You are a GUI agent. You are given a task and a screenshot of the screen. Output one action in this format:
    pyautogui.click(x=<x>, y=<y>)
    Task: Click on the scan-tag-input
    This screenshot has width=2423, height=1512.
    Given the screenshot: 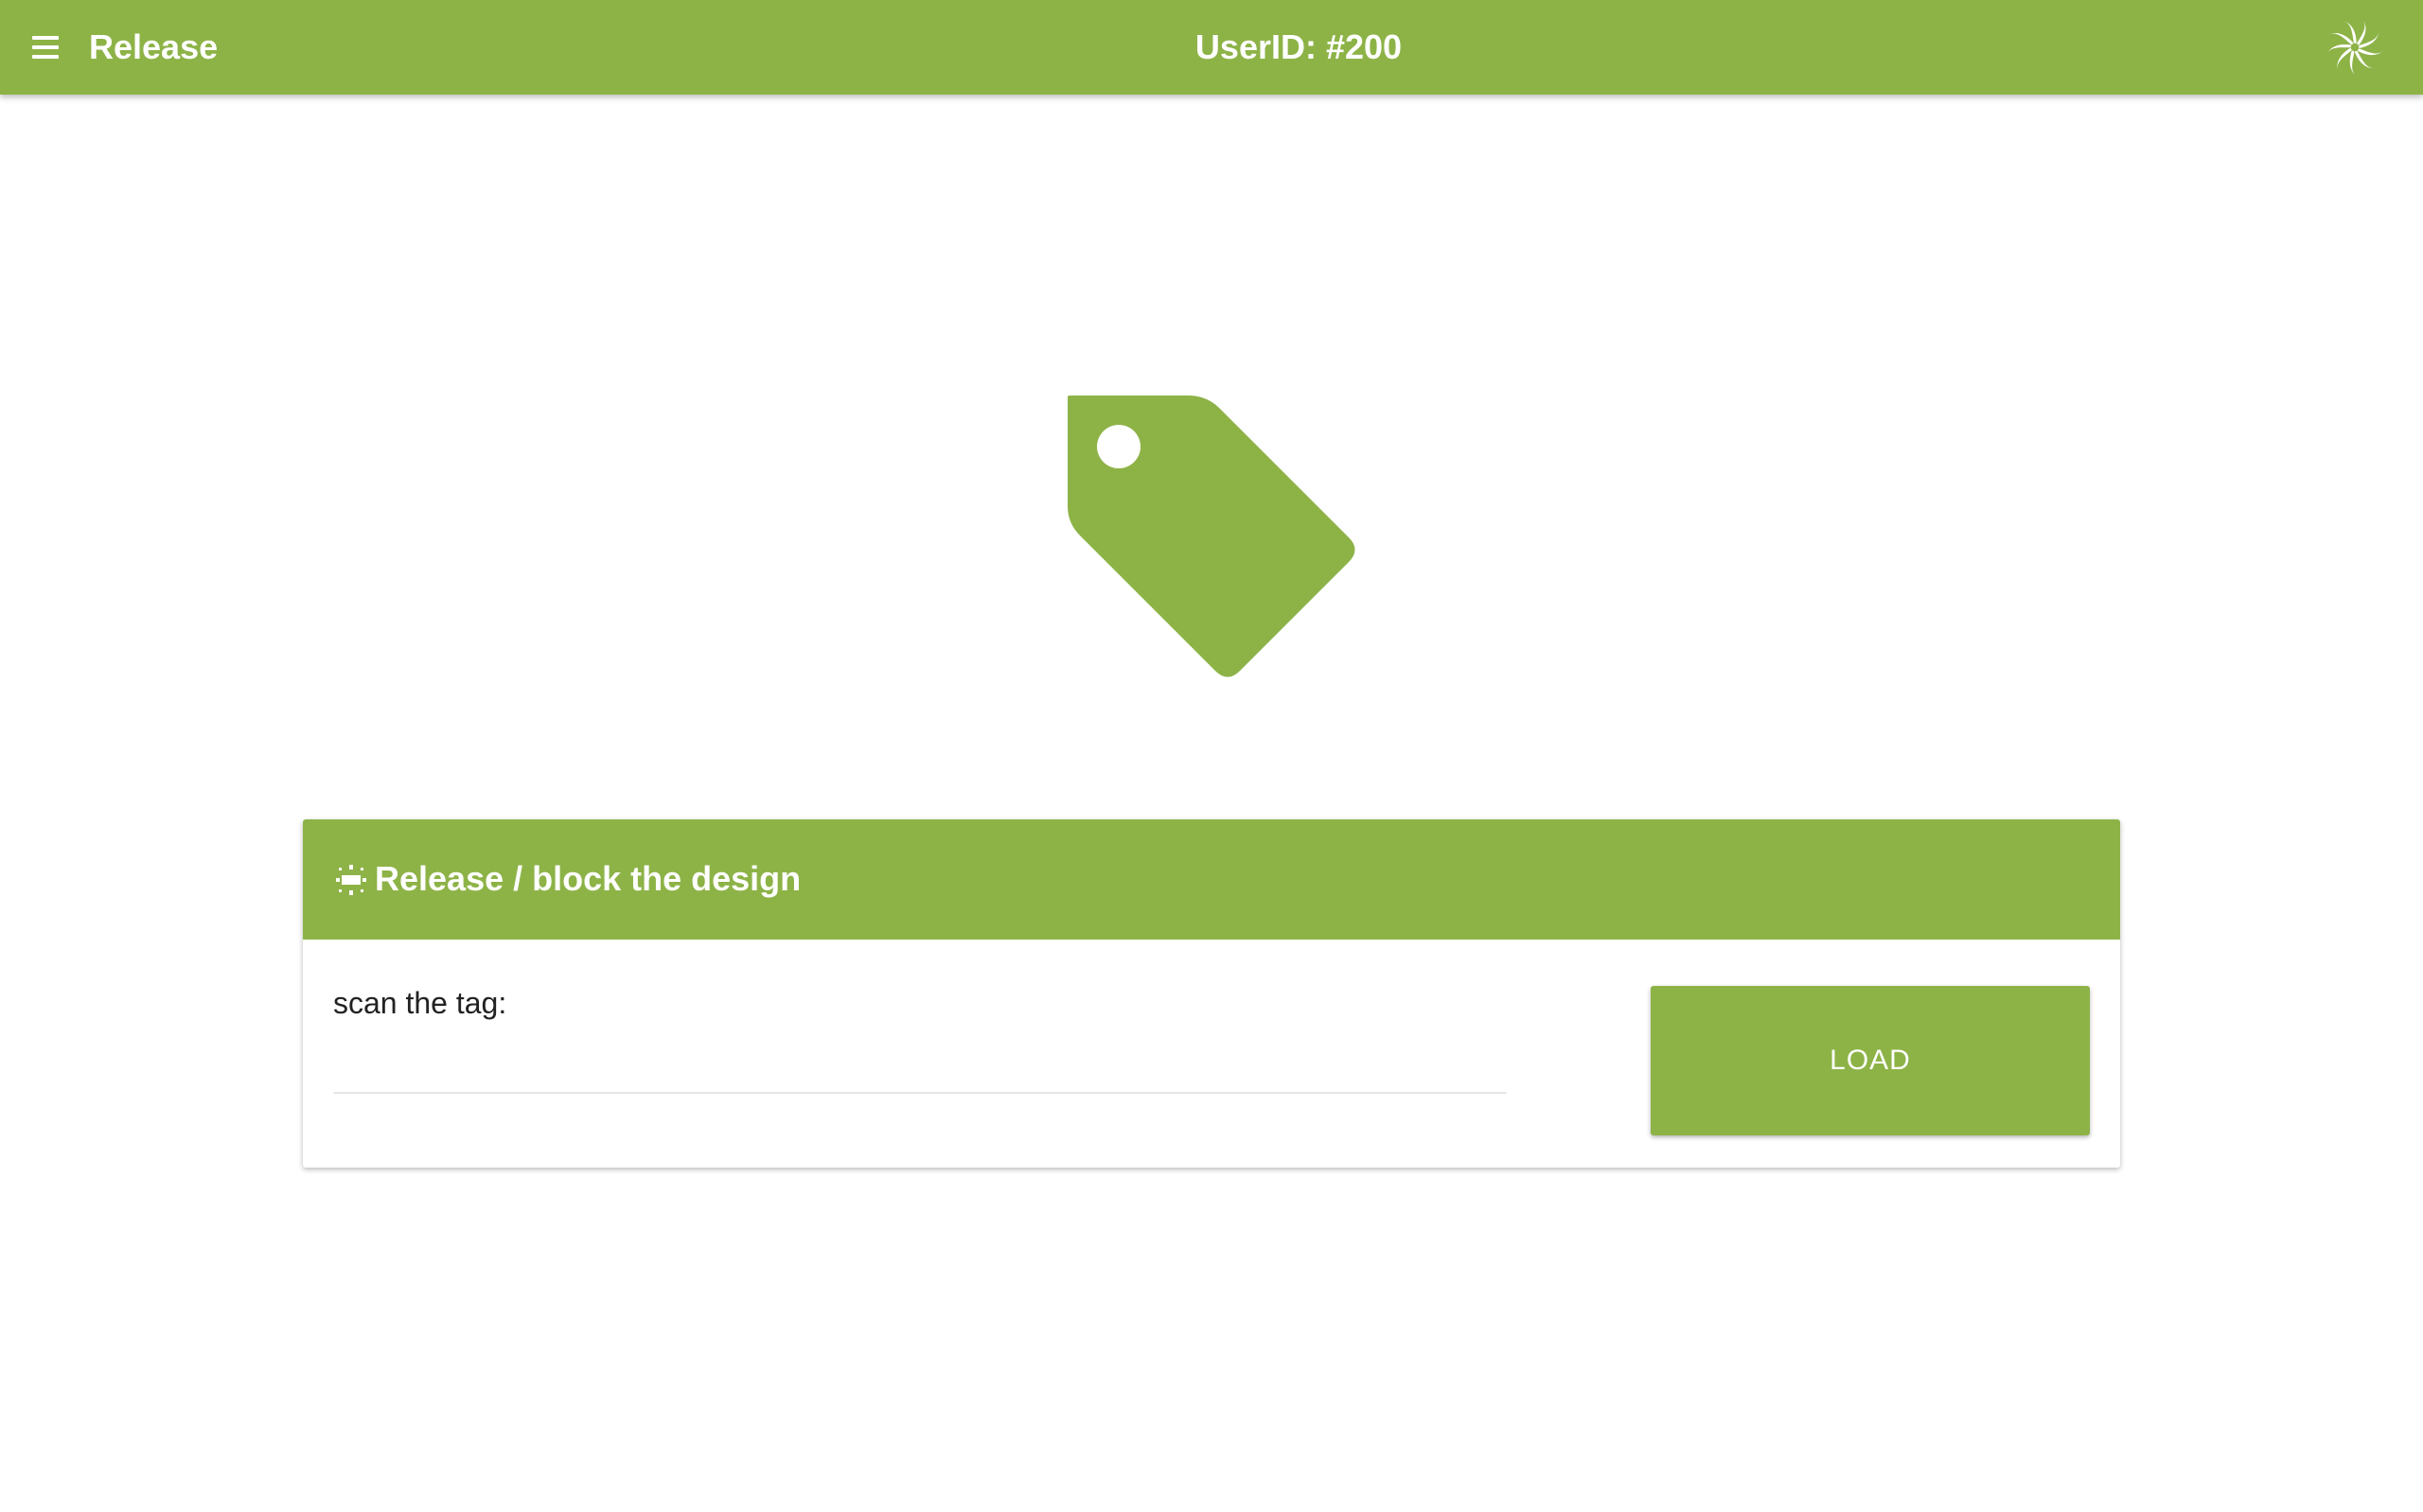 What is the action you would take?
    pyautogui.click(x=920, y=1064)
    